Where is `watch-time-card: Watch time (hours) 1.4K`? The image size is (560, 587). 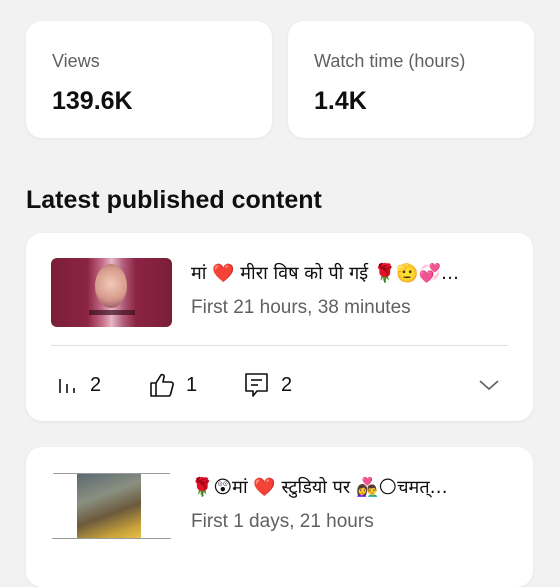 watch-time-card: Watch time (hours) 1.4K is located at coordinates (411, 79).